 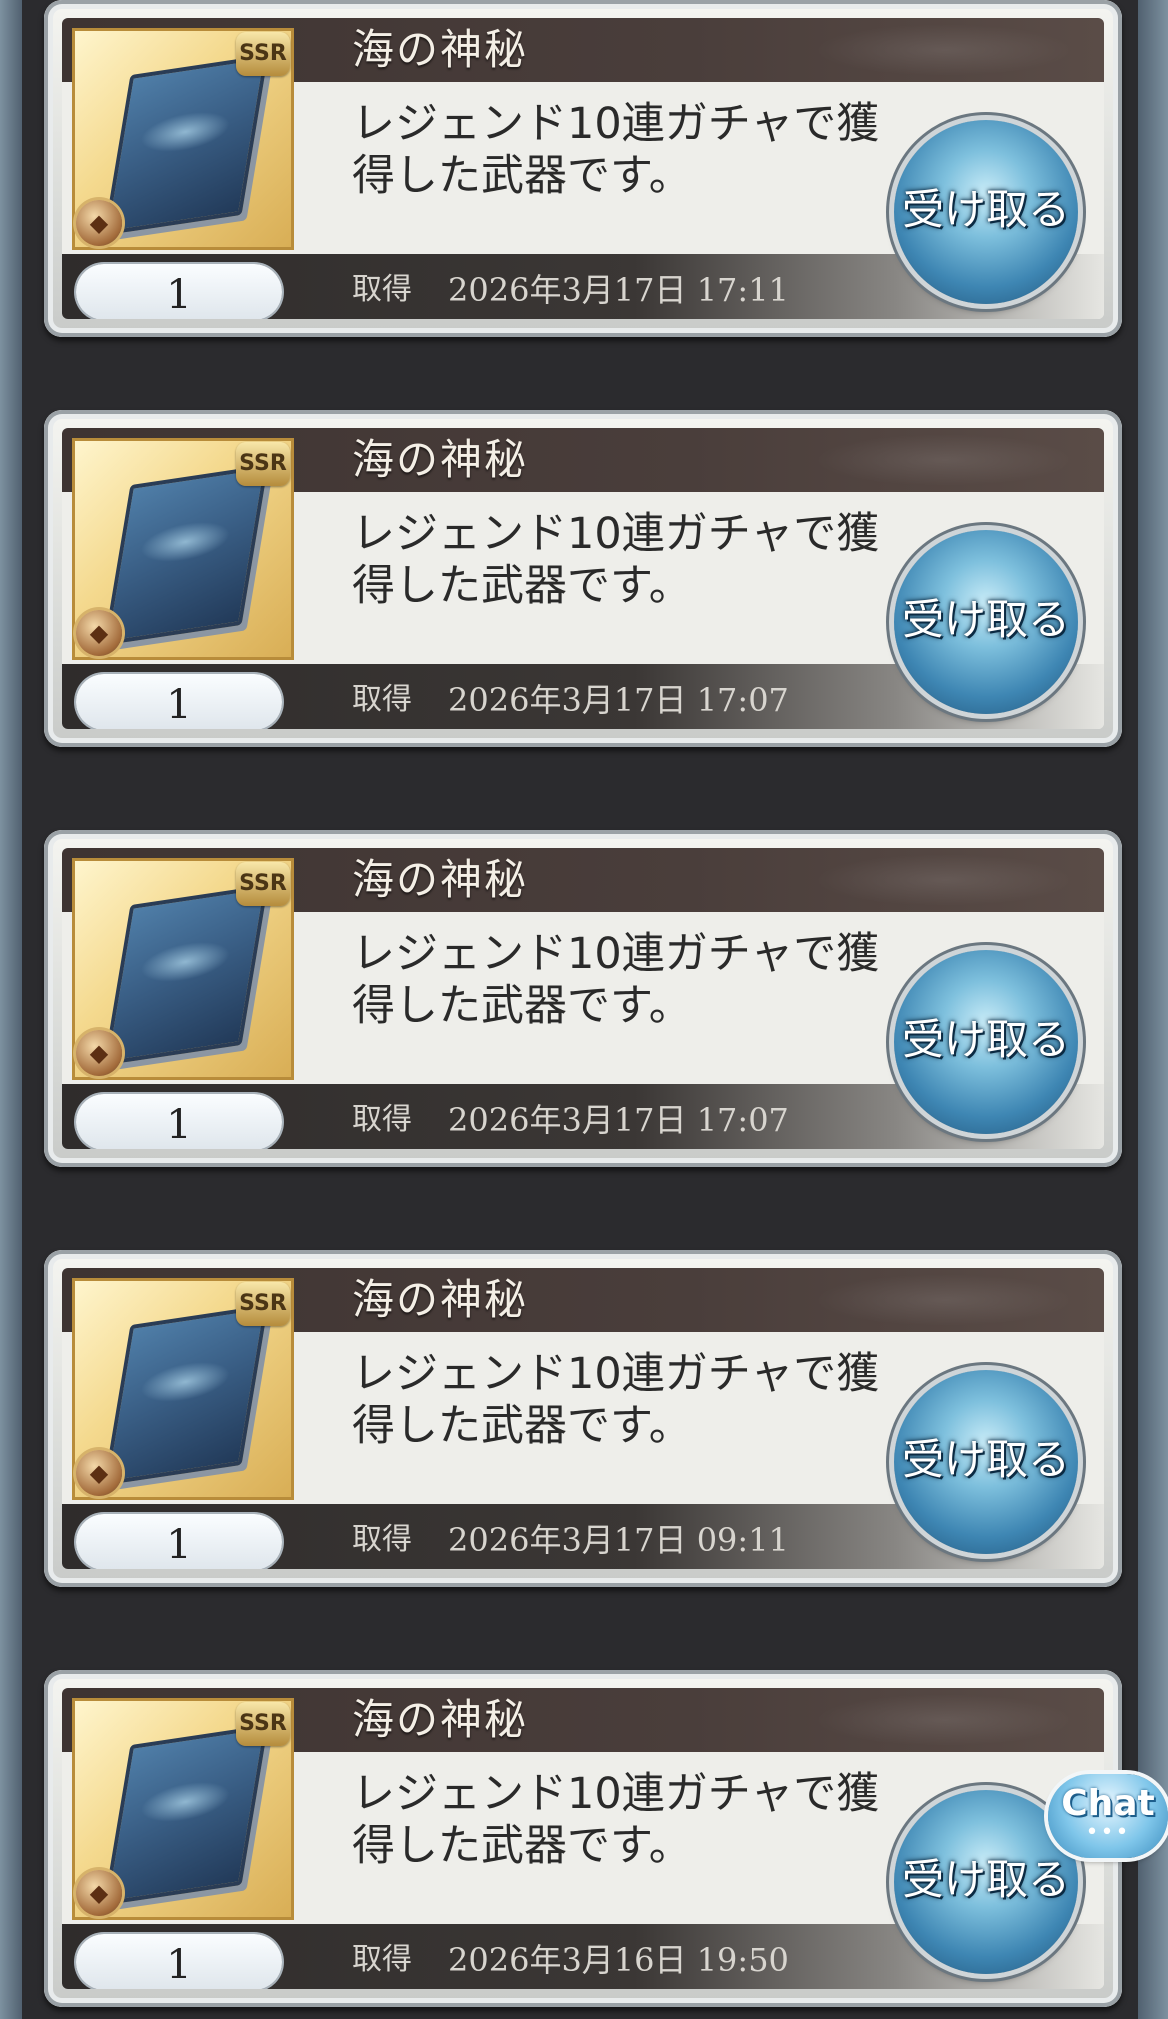 I want to click on right-frame, so click(x=1153, y=1009).